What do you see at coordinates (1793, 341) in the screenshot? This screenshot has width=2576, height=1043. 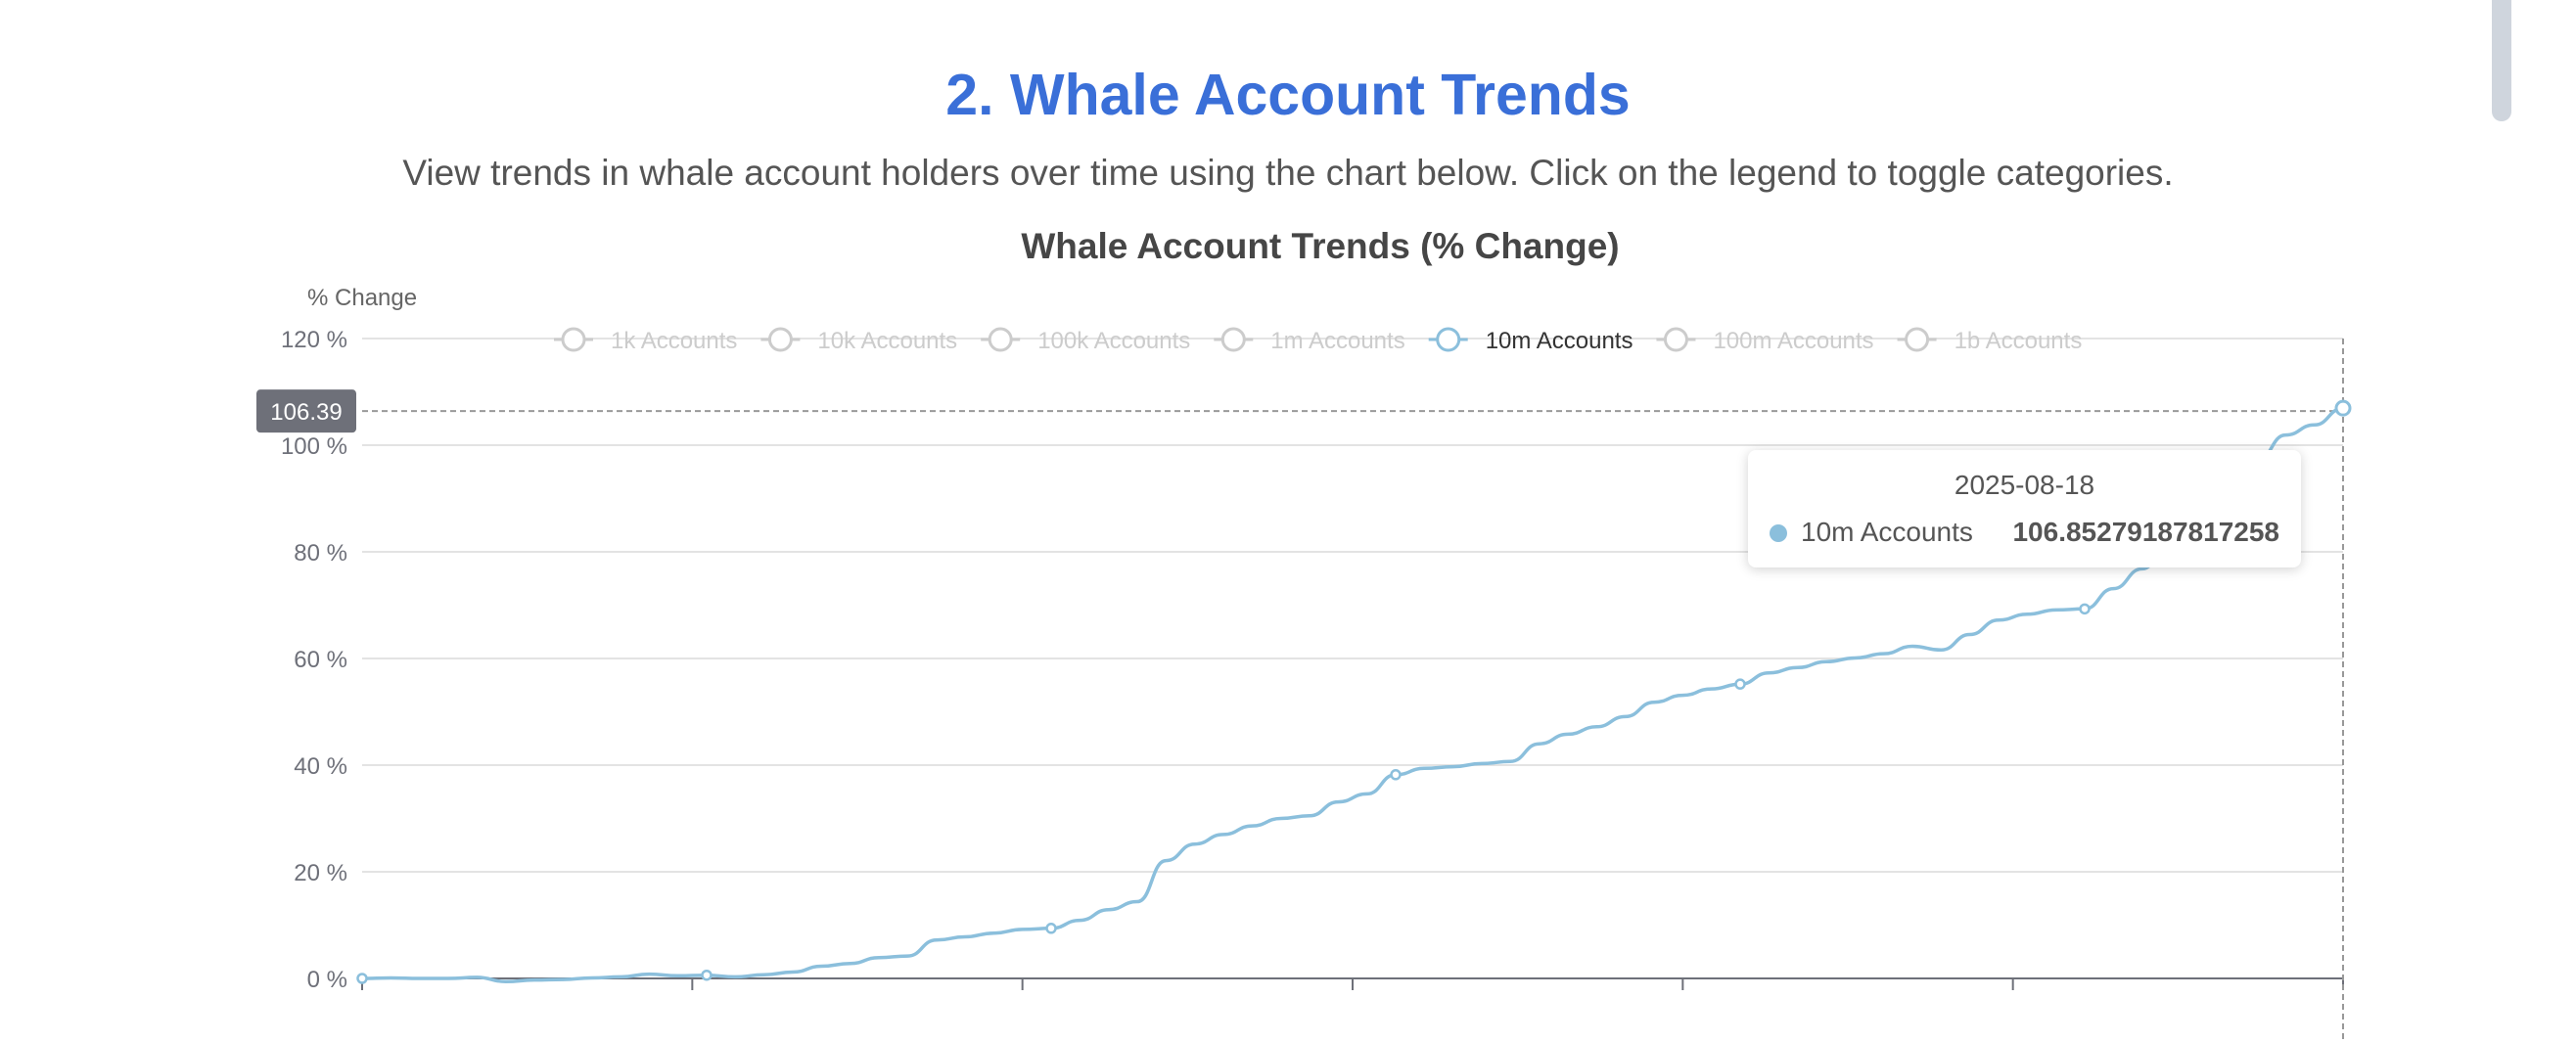 I see `legend-label: 100m Accounts` at bounding box center [1793, 341].